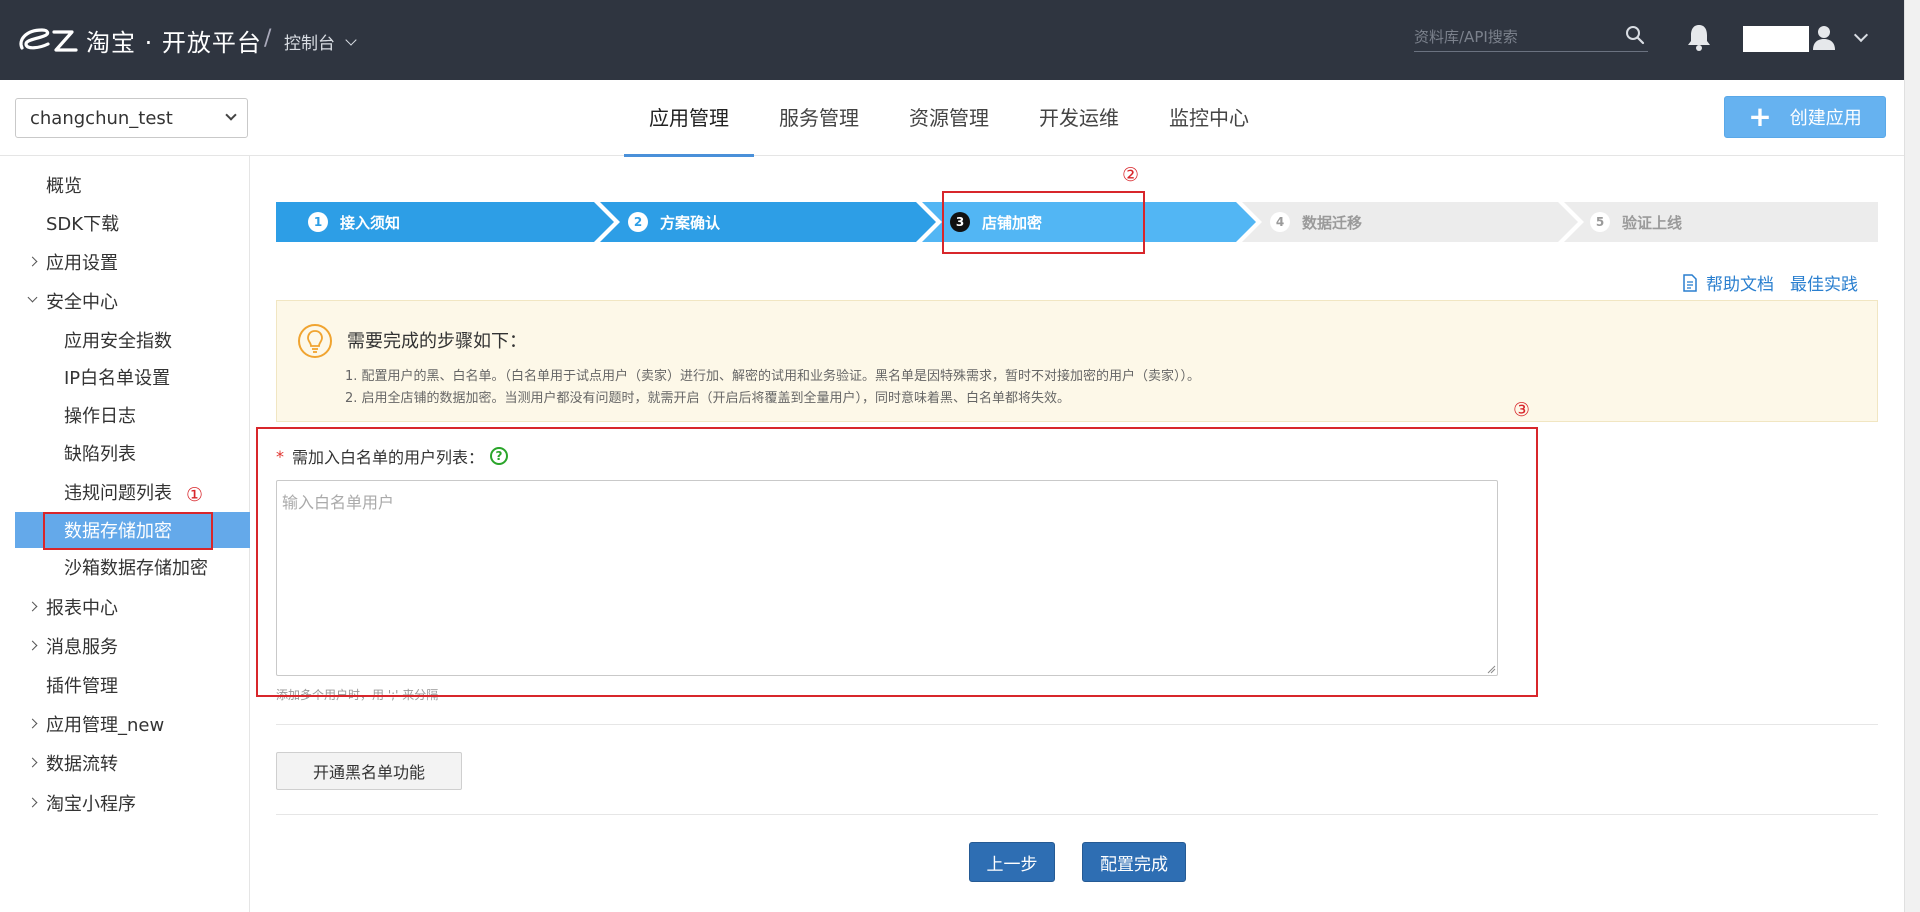  Describe the element at coordinates (1825, 118) in the screenshot. I see `create-app-label: 创建应用` at that location.